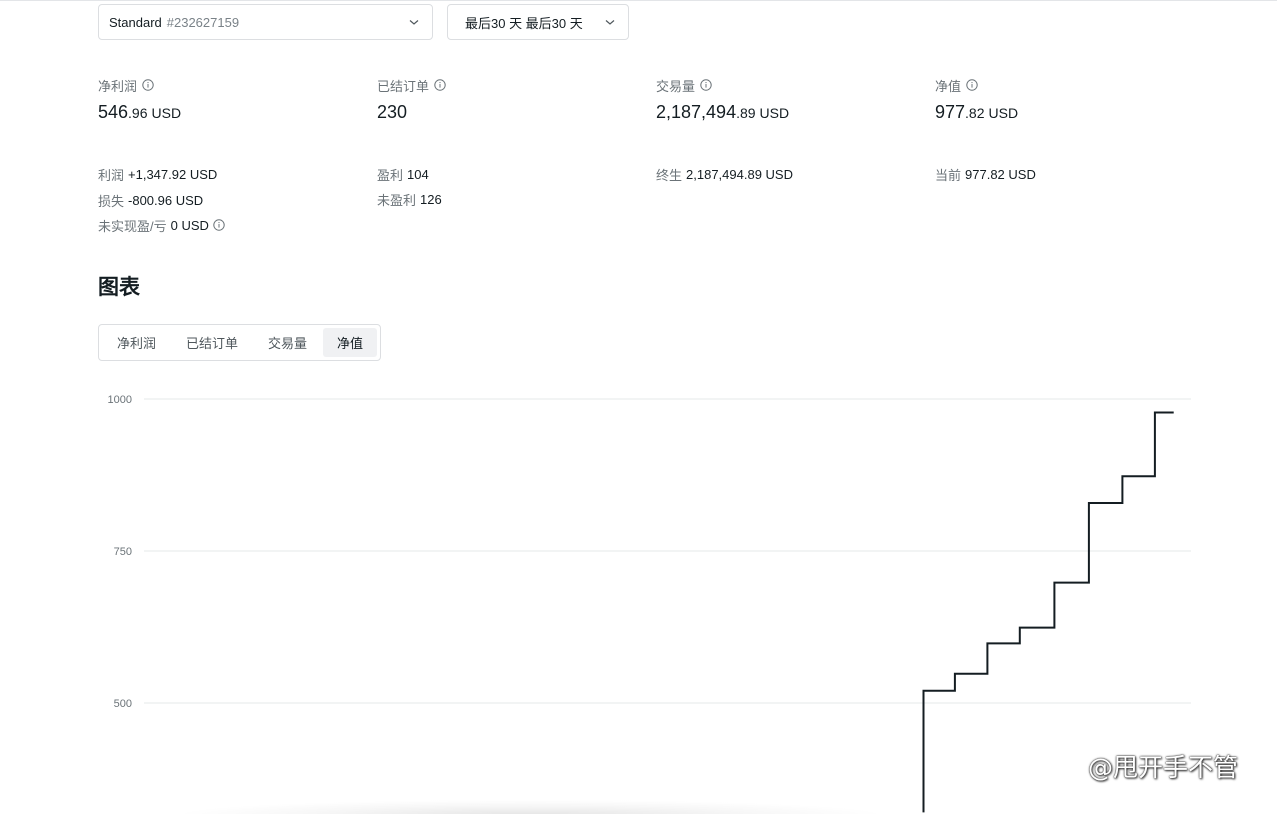 The width and height of the screenshot is (1277, 814). I want to click on stat-value-frac: .89, so click(746, 113).